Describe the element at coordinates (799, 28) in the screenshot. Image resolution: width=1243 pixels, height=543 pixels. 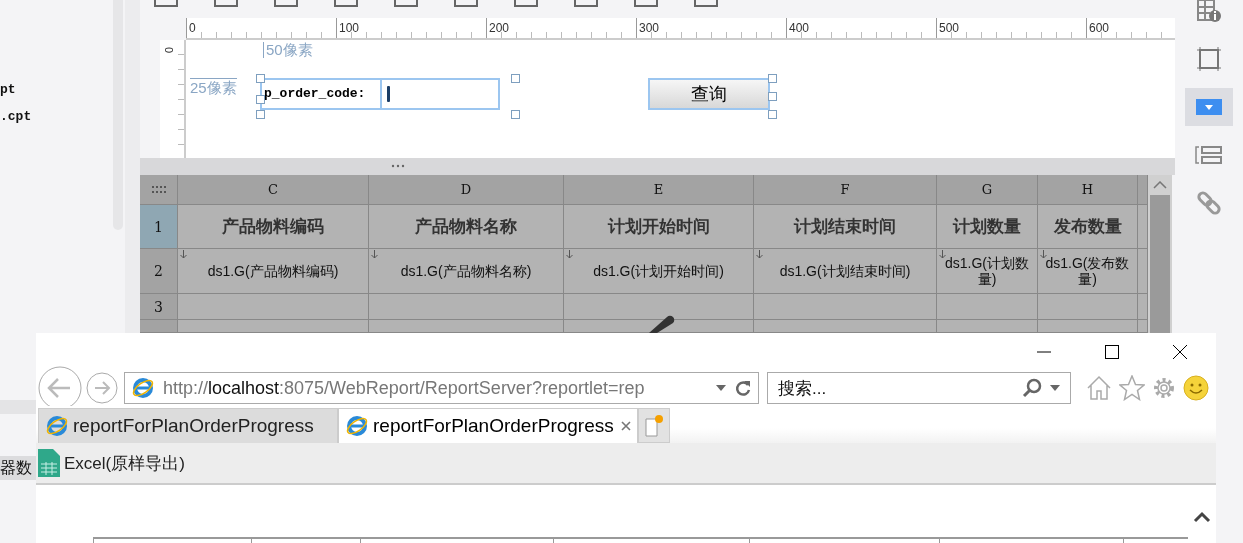
I see `ruler-label: 400` at that location.